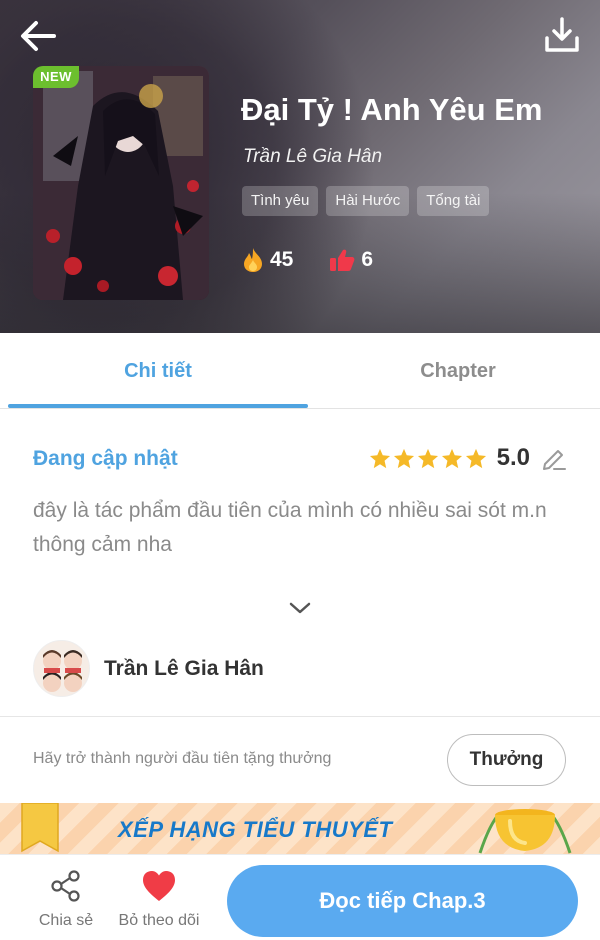 This screenshot has height=940, width=600. What do you see at coordinates (506, 760) in the screenshot?
I see `reward-button: Thưởng` at bounding box center [506, 760].